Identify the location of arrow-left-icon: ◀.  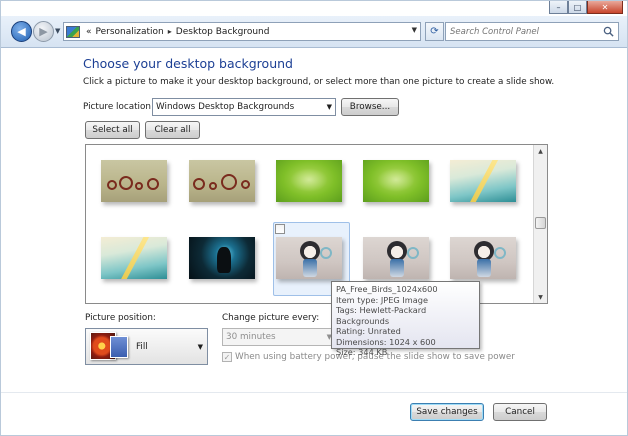
(21, 31).